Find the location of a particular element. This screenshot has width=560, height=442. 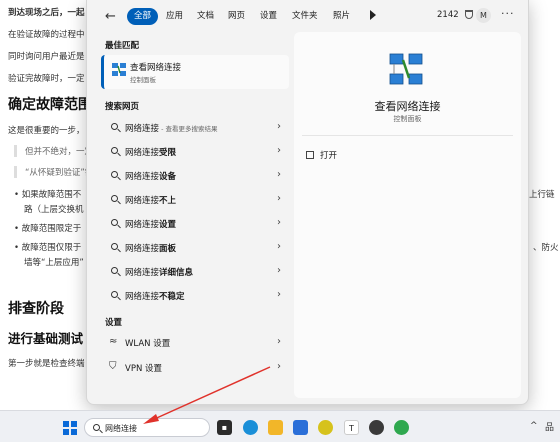

play-icon is located at coordinates (373, 15).